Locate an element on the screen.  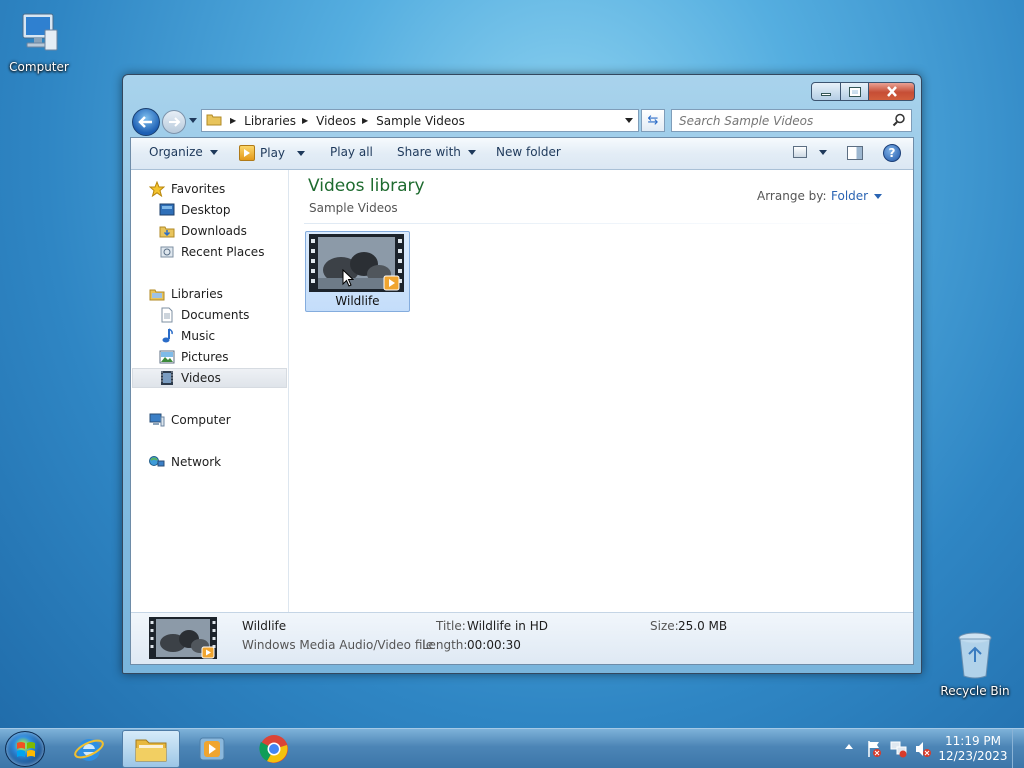
play-all-button: Play all is located at coordinates (351, 152).